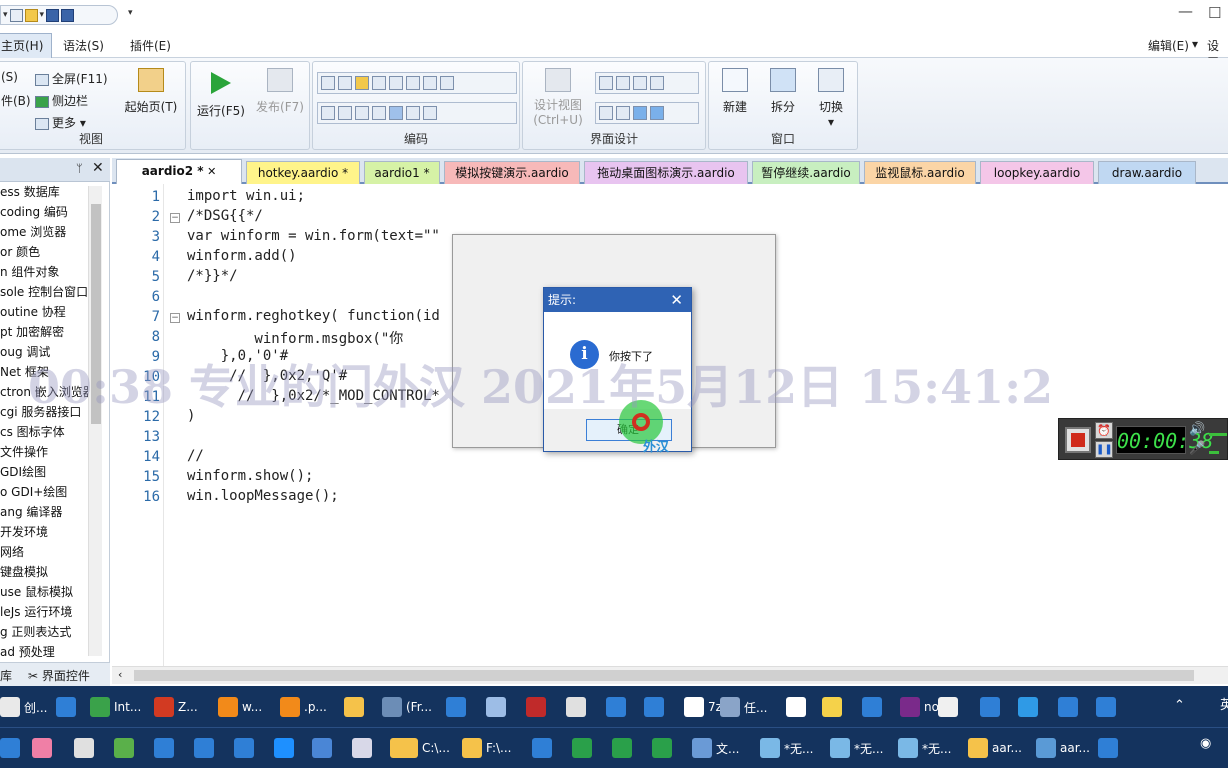 This screenshot has height=768, width=1228. Describe the element at coordinates (666, 172) in the screenshot. I see `doc-tab: 拖动桌面图标演示.aardio` at that location.